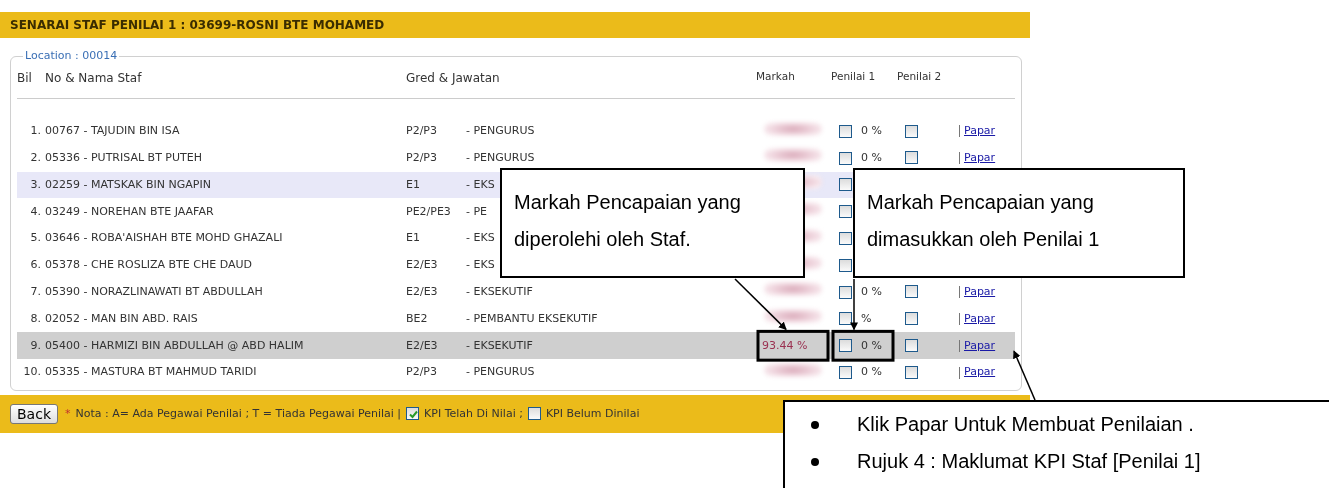 This screenshot has height=488, width=1329. Describe the element at coordinates (1025, 424) in the screenshot. I see `callout-text: Klik Papar Untuk Membuat Penilaian .` at that location.